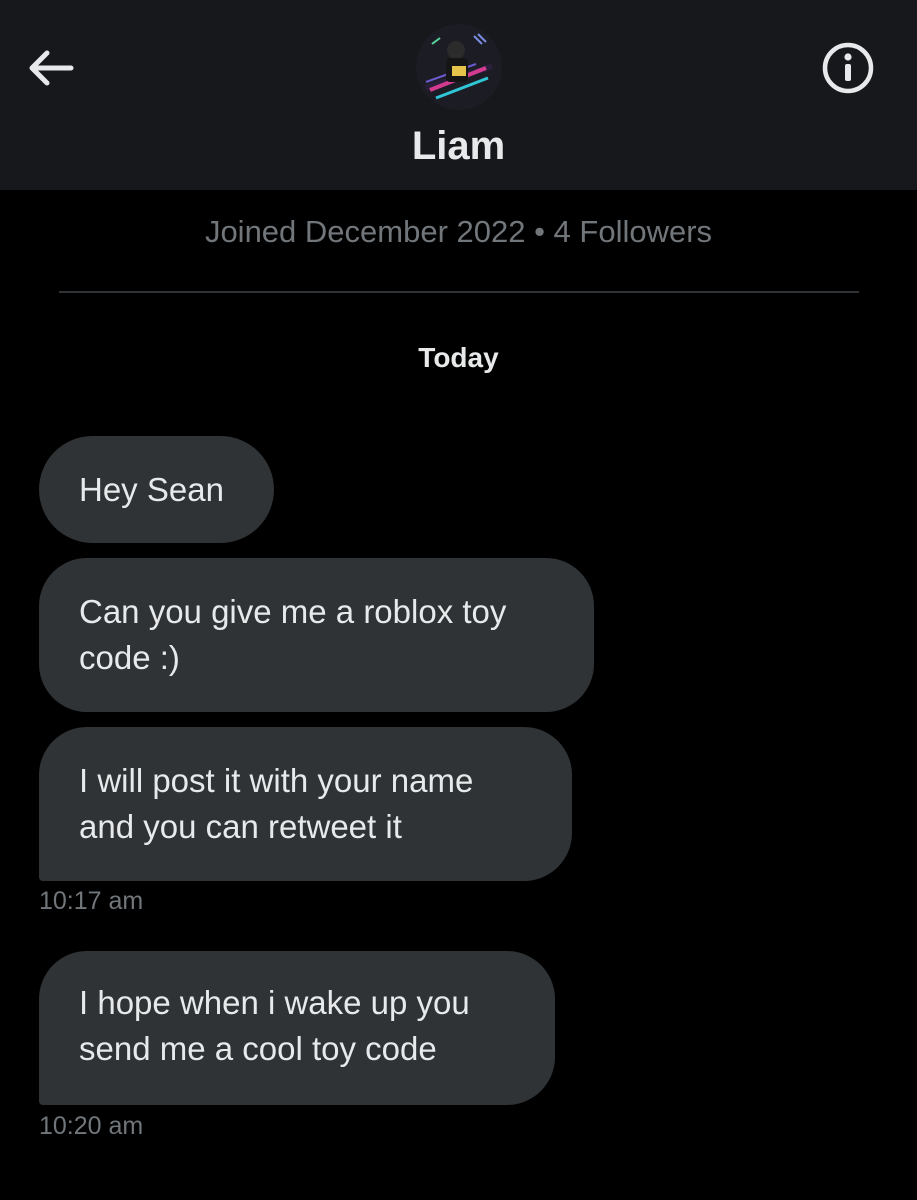  What do you see at coordinates (91, 1126) in the screenshot?
I see `message-timestamp: 10:20 am` at bounding box center [91, 1126].